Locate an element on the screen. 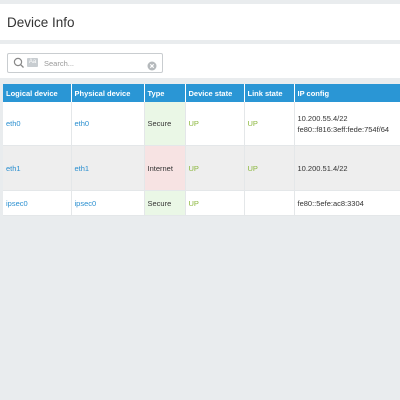  search-box: Aa is located at coordinates (85, 63).